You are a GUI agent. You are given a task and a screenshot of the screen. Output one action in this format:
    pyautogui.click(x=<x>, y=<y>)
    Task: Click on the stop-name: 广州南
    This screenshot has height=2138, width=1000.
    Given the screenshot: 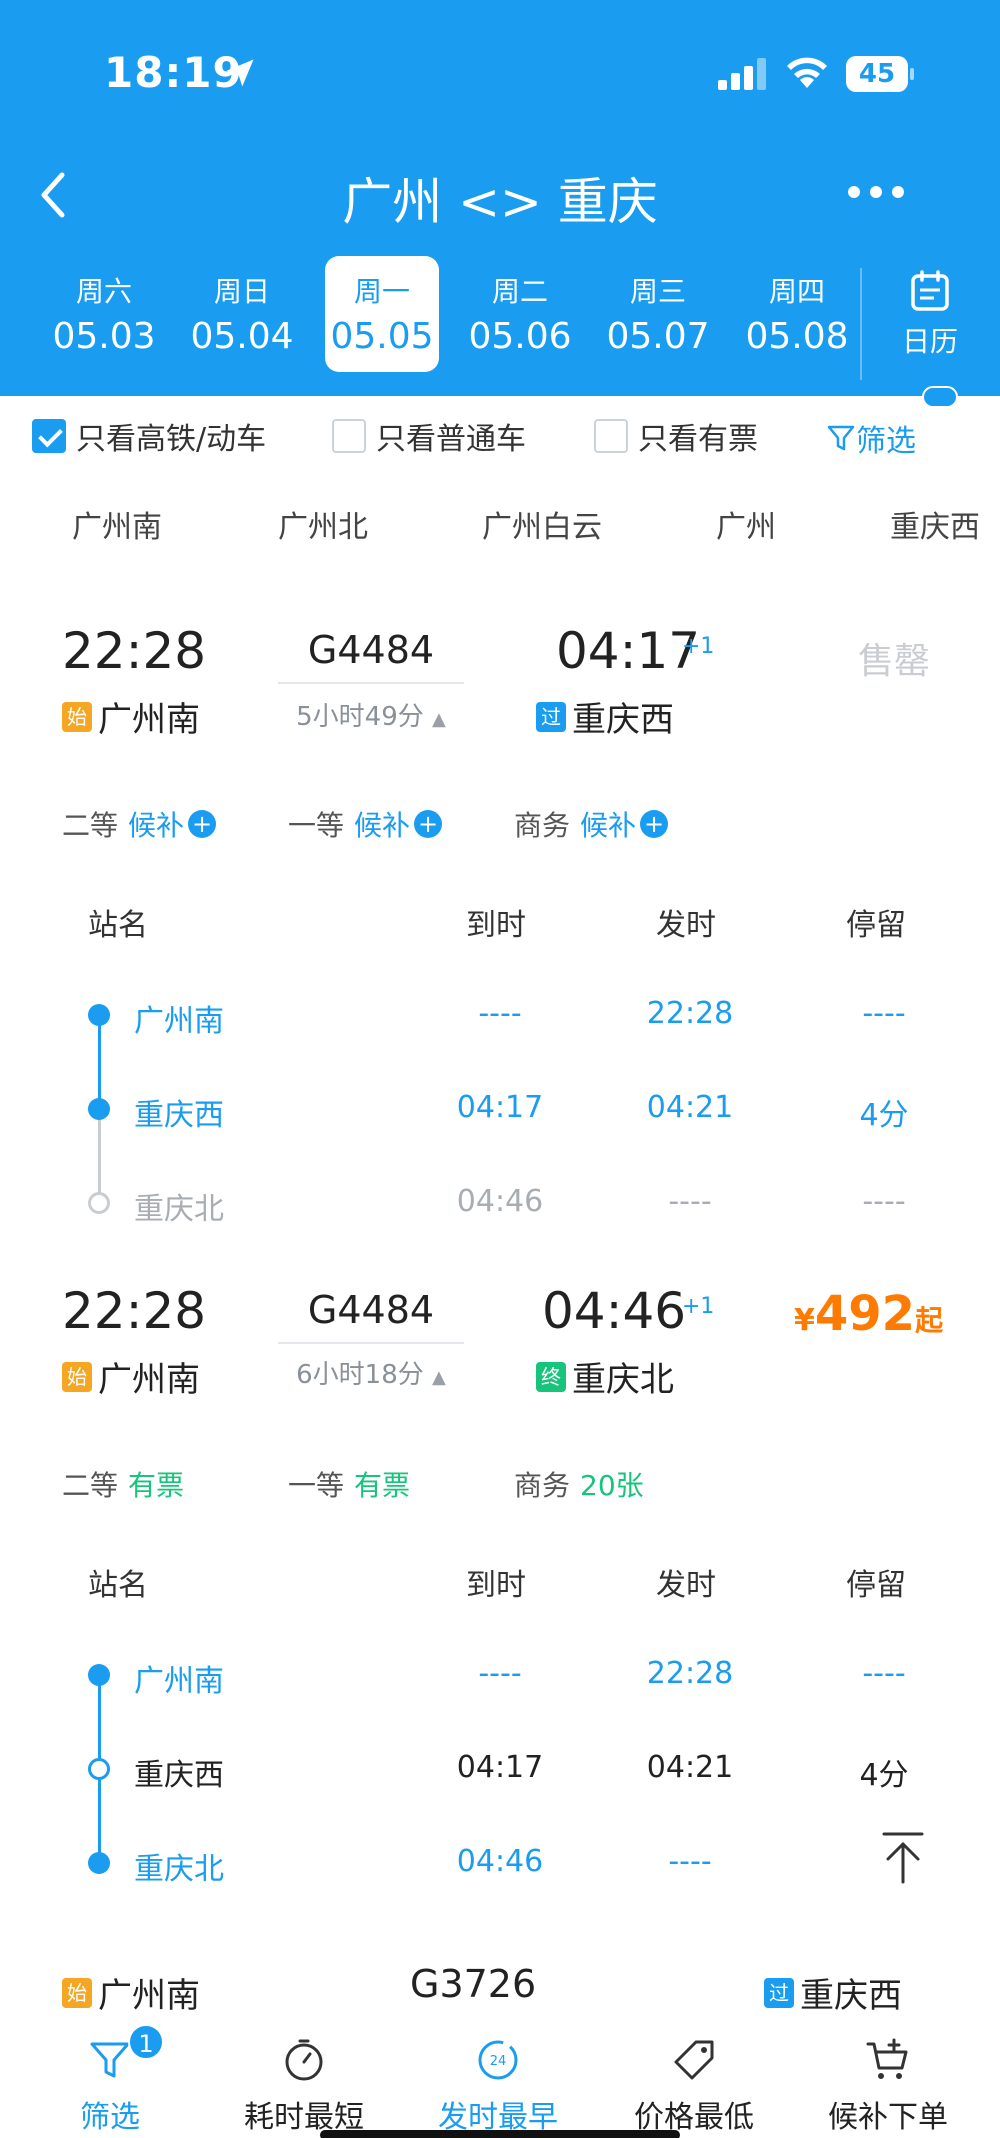 What is the action you would take?
    pyautogui.click(x=179, y=1021)
    